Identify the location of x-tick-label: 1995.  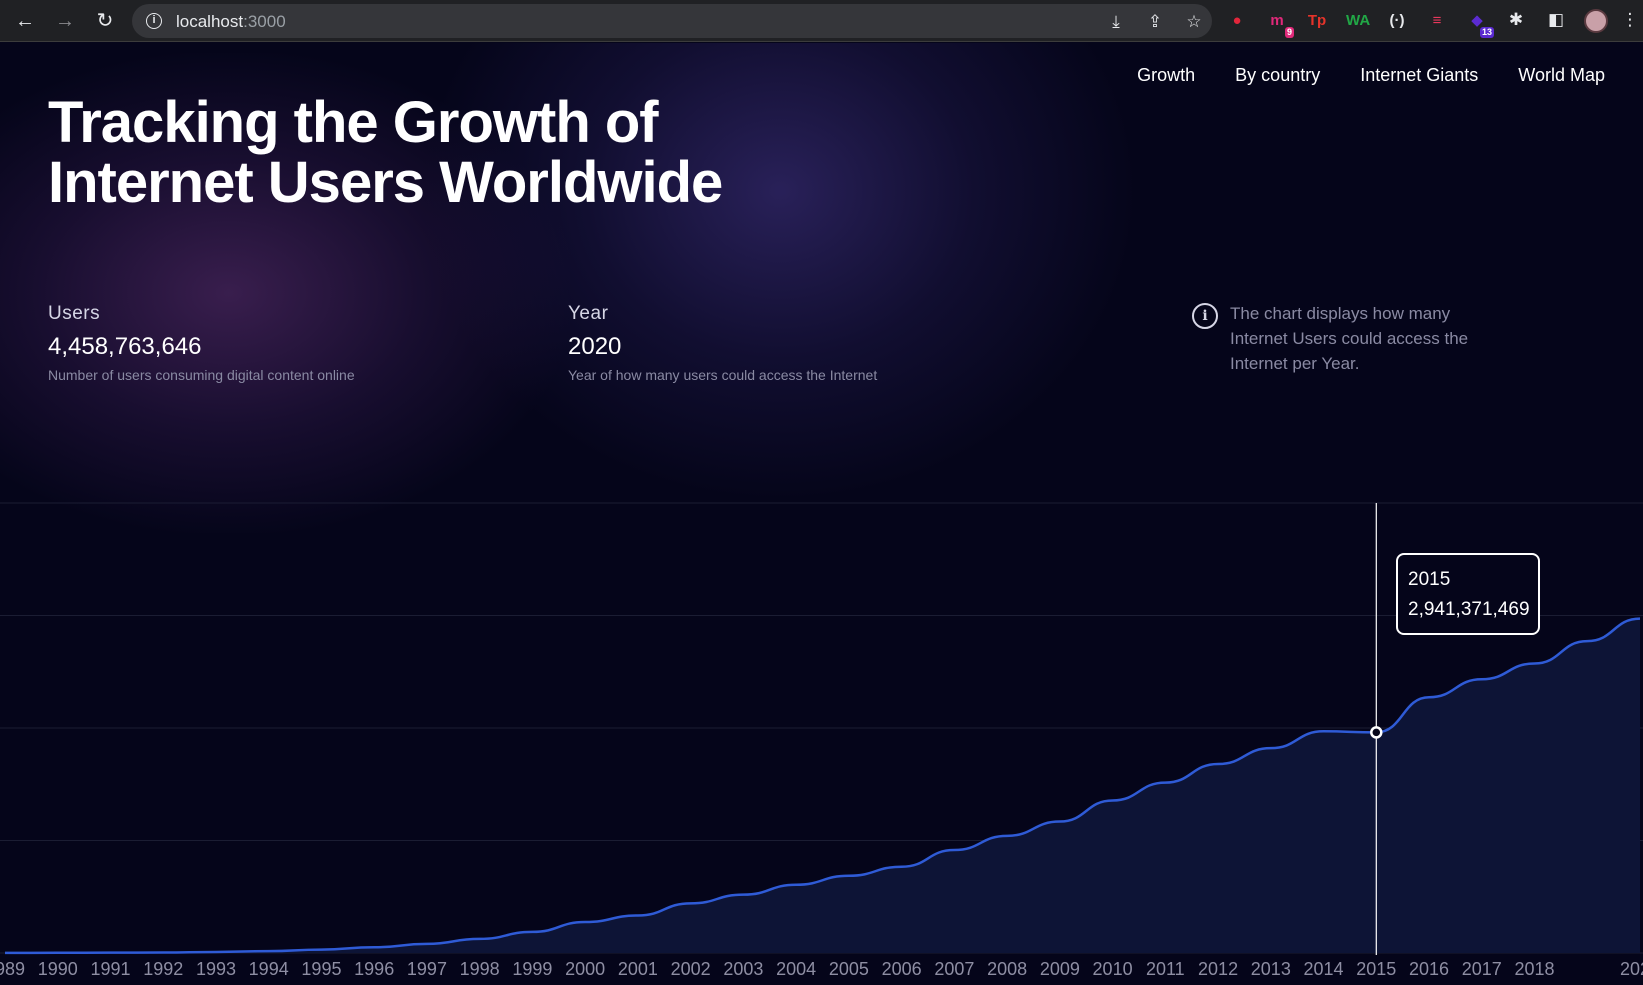
(321, 969).